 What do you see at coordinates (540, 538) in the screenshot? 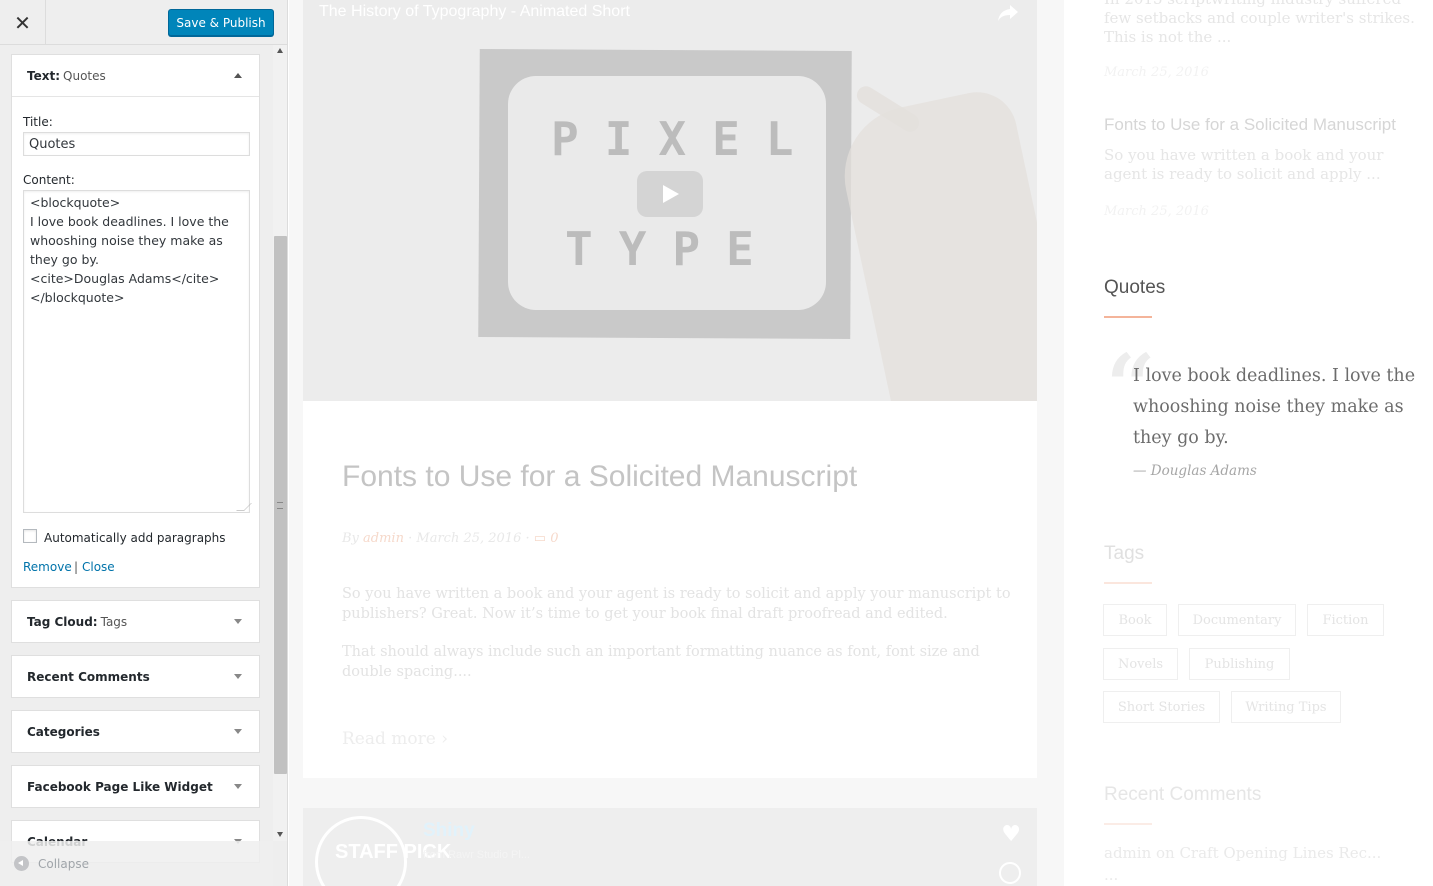
I see `comment-icon: ▭` at bounding box center [540, 538].